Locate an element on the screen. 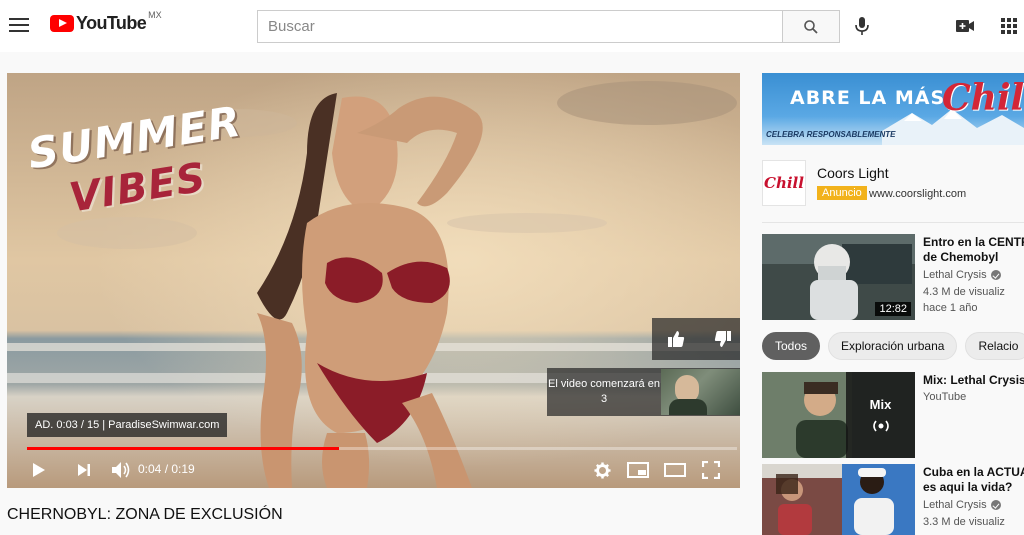 The width and height of the screenshot is (1024, 535). apps-grid-button is located at coordinates (1009, 26).